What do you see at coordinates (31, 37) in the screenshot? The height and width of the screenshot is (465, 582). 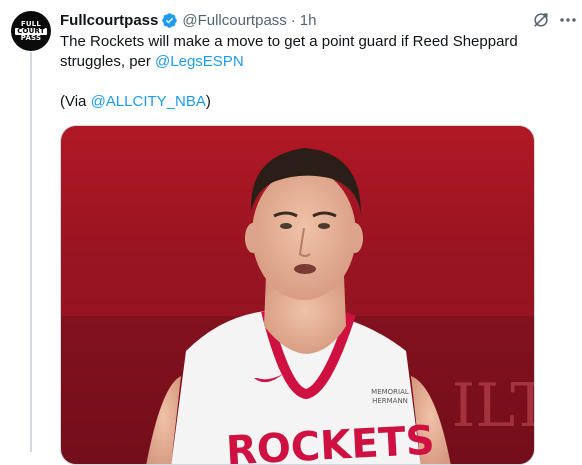 I see `avatar-text-3: PASS` at bounding box center [31, 37].